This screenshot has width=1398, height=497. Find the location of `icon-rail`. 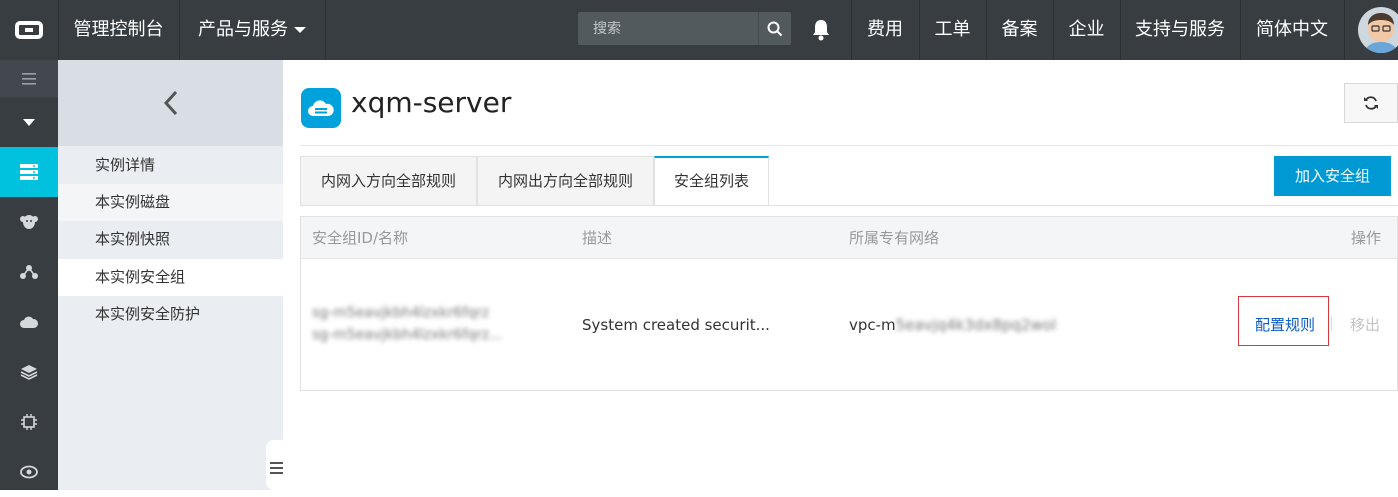

icon-rail is located at coordinates (29, 275).